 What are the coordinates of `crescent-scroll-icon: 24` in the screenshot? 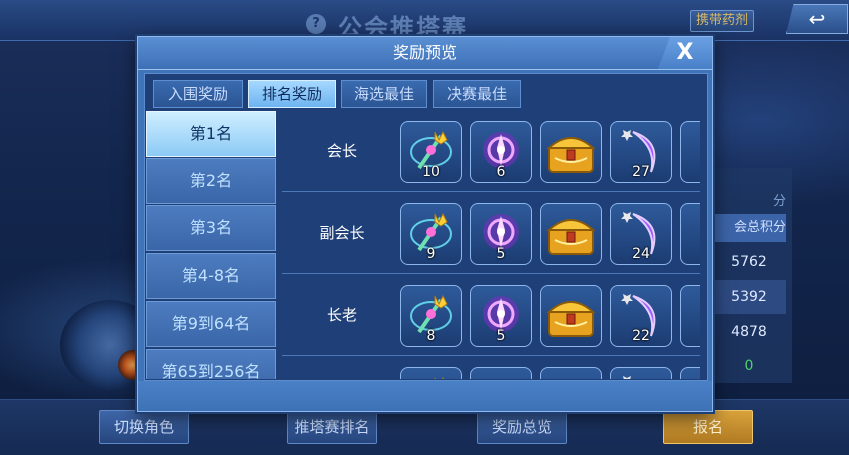 It's located at (641, 234).